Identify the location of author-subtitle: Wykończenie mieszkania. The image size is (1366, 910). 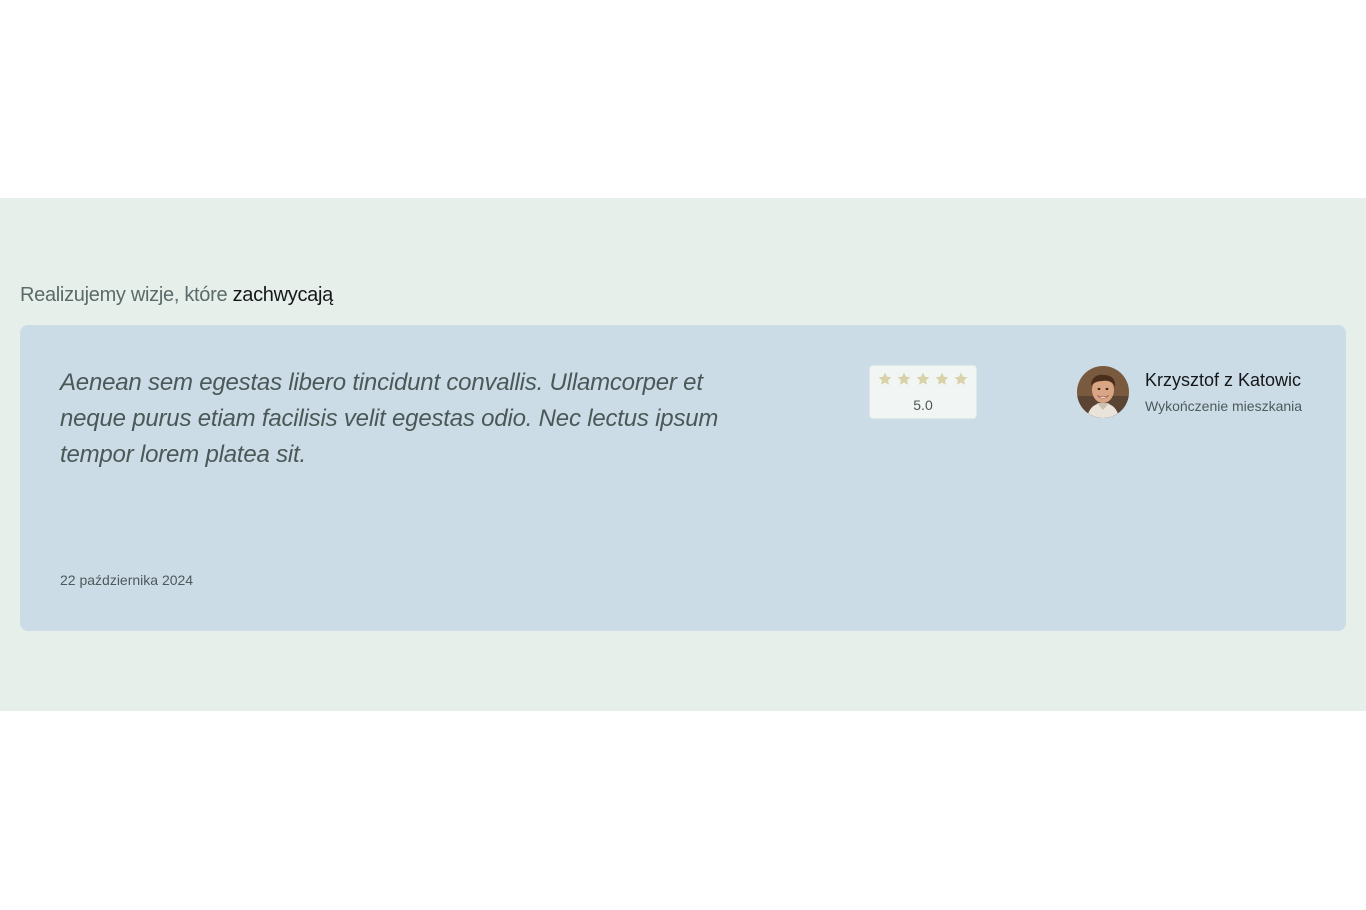
(1224, 406).